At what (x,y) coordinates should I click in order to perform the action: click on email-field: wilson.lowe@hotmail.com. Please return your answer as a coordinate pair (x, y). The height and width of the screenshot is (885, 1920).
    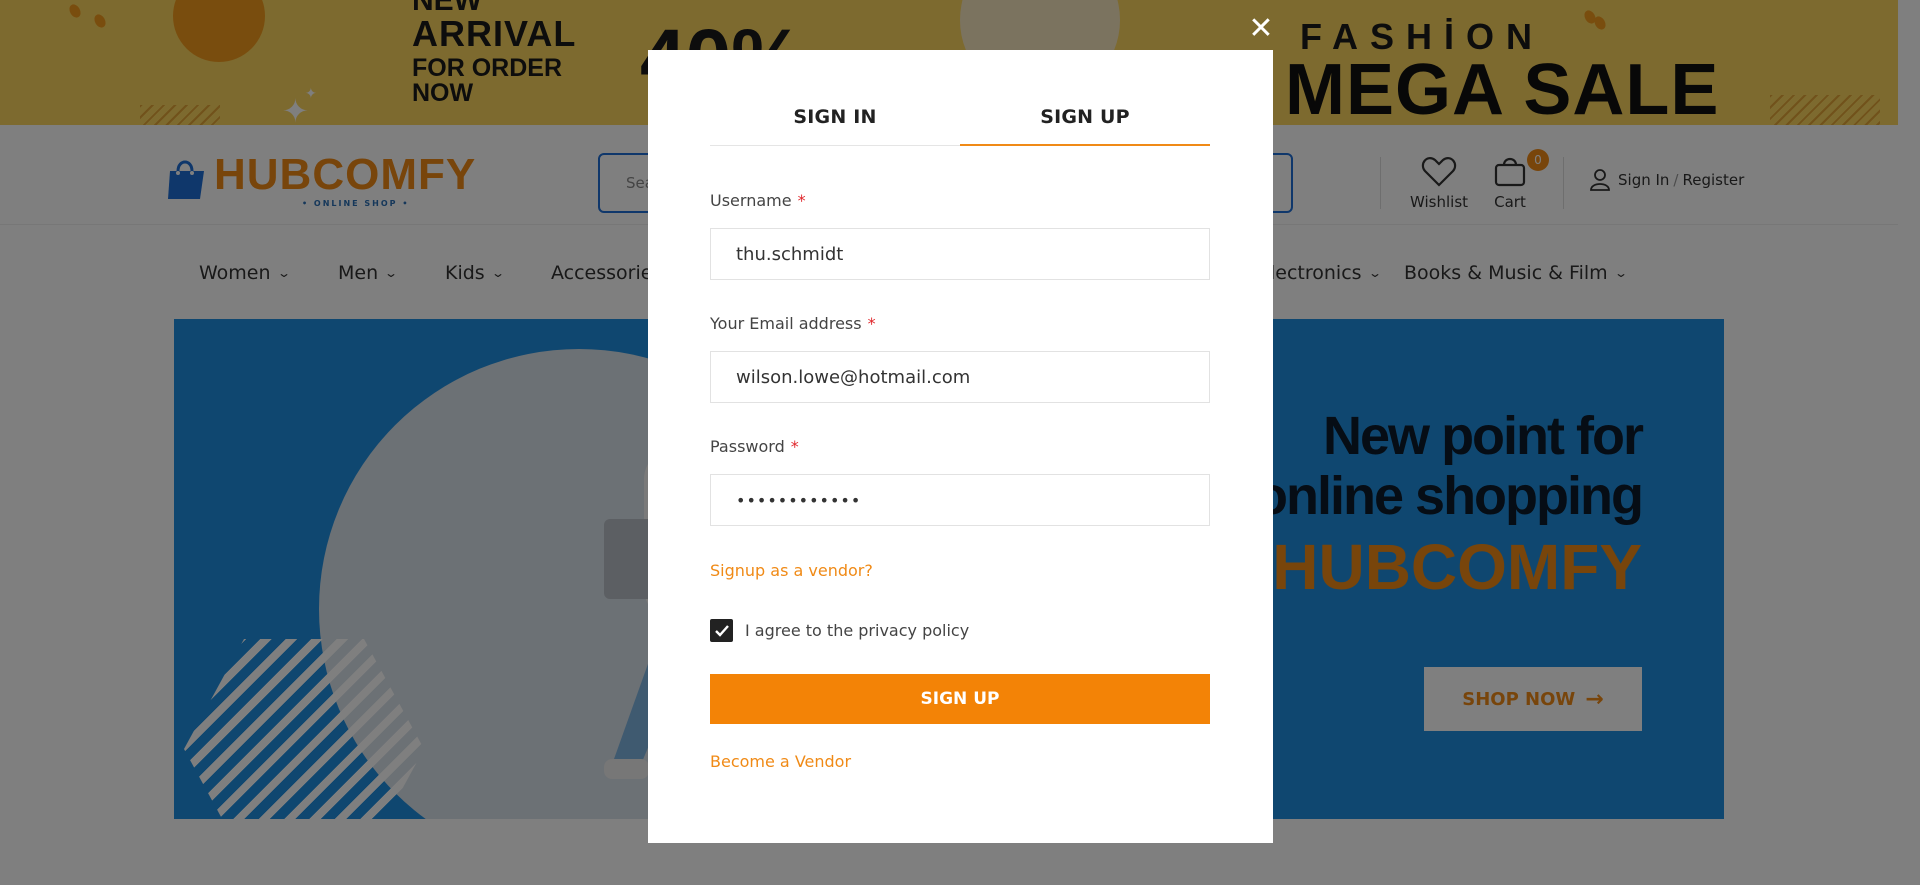
    Looking at the image, I should click on (960, 377).